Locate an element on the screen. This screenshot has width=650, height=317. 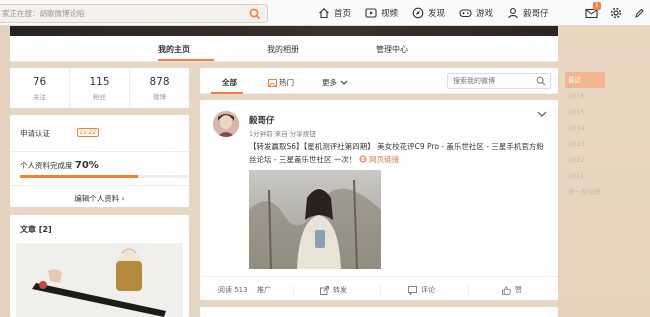
level-badge: Lv.22 is located at coordinates (88, 132).